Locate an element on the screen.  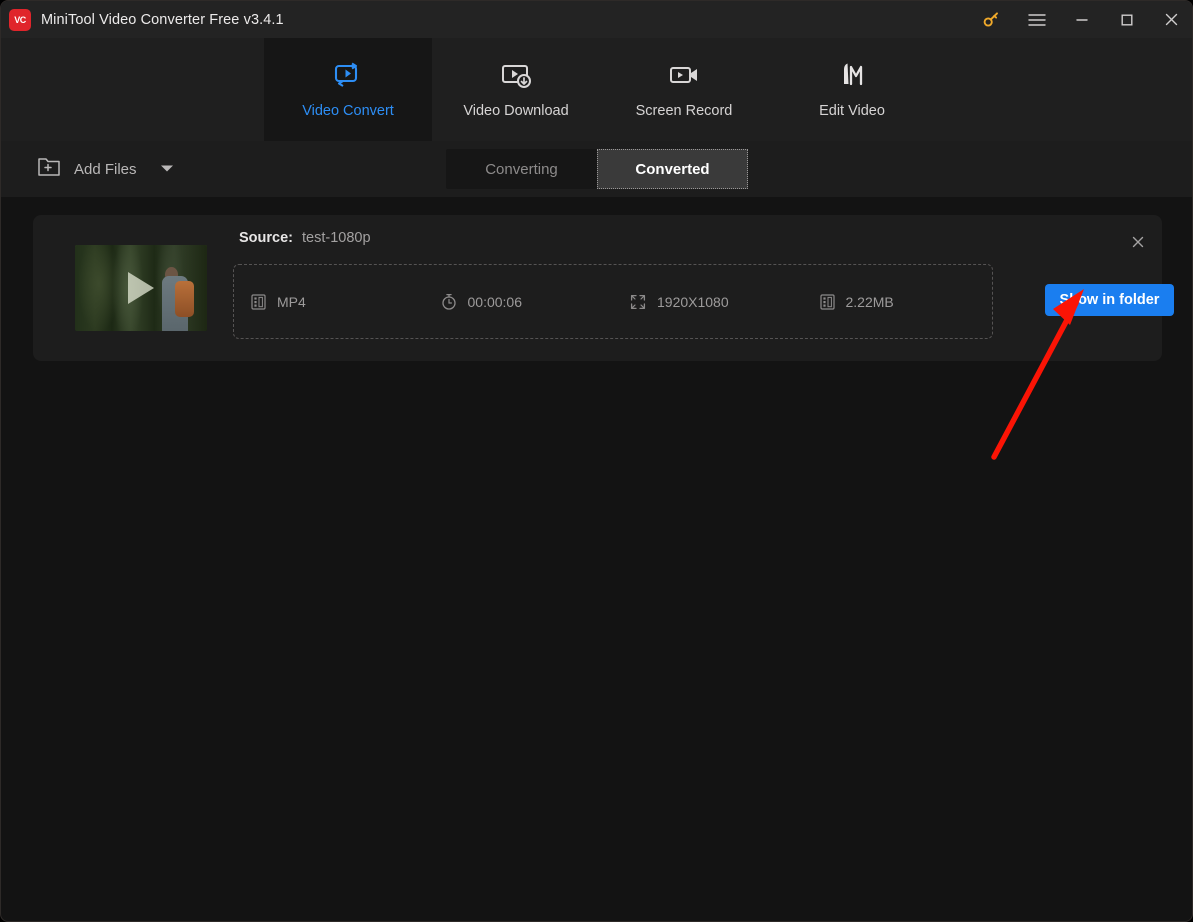
title-bar: VC MiniTool Video Converter Free v3.4.1 is located at coordinates (596, 19).